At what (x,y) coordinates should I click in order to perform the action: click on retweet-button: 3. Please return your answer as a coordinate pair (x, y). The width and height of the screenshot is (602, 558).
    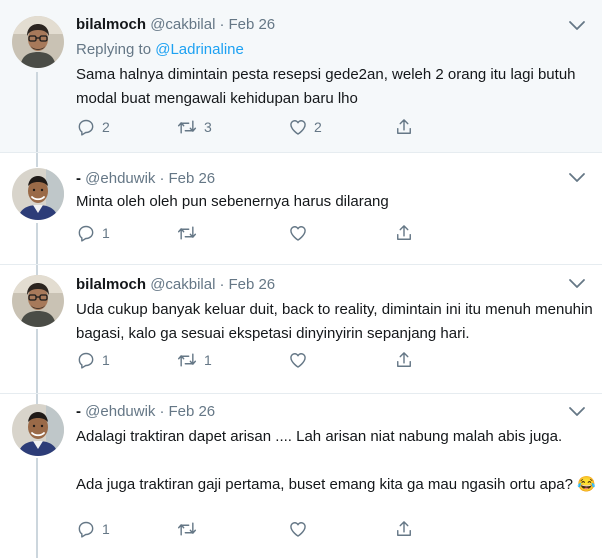
    Looking at the image, I should click on (194, 127).